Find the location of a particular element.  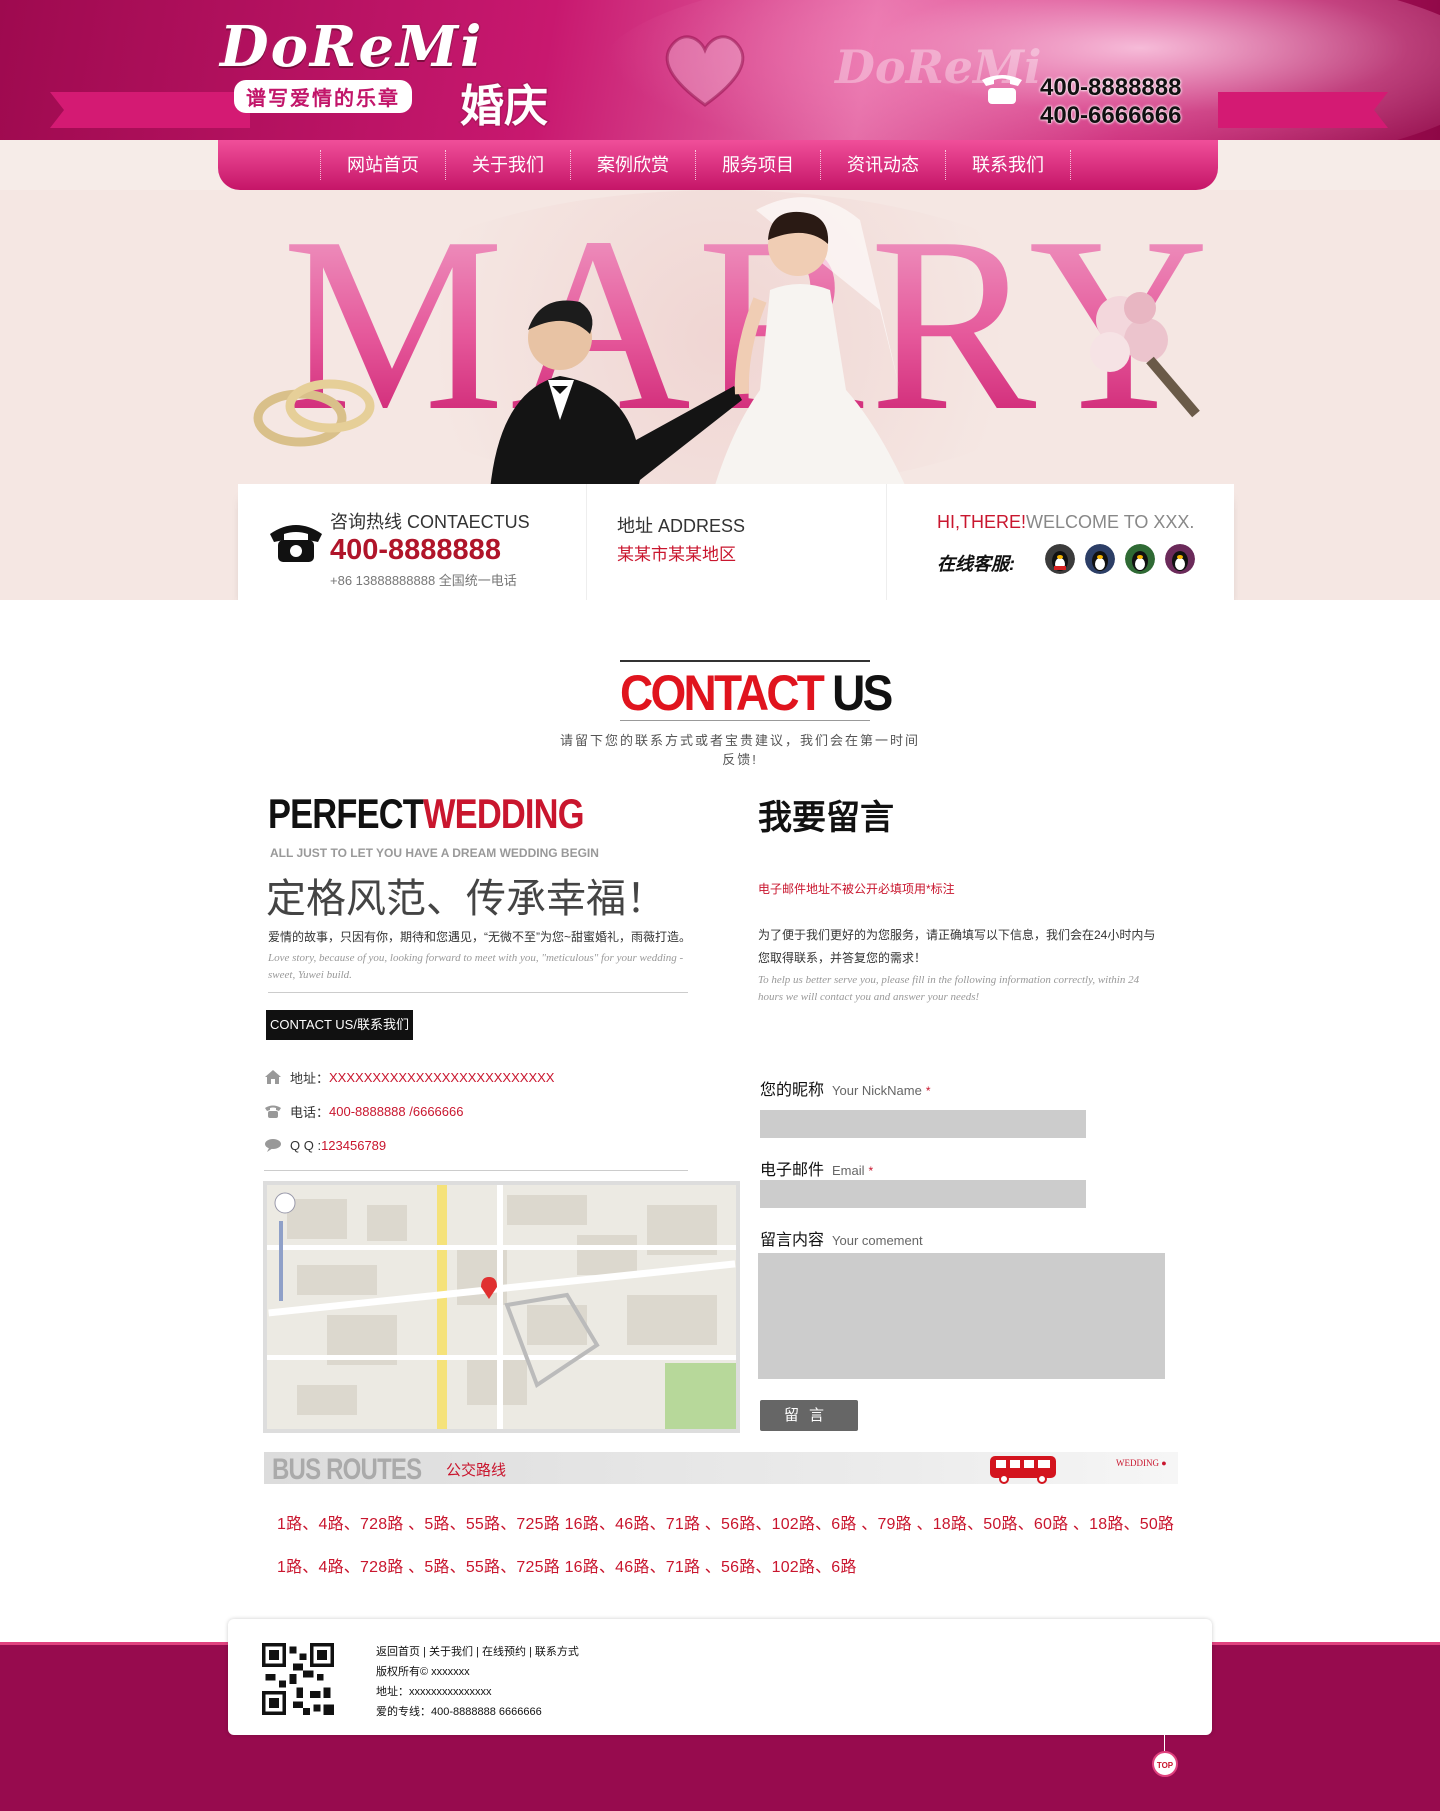

heart-icon is located at coordinates (705, 71).